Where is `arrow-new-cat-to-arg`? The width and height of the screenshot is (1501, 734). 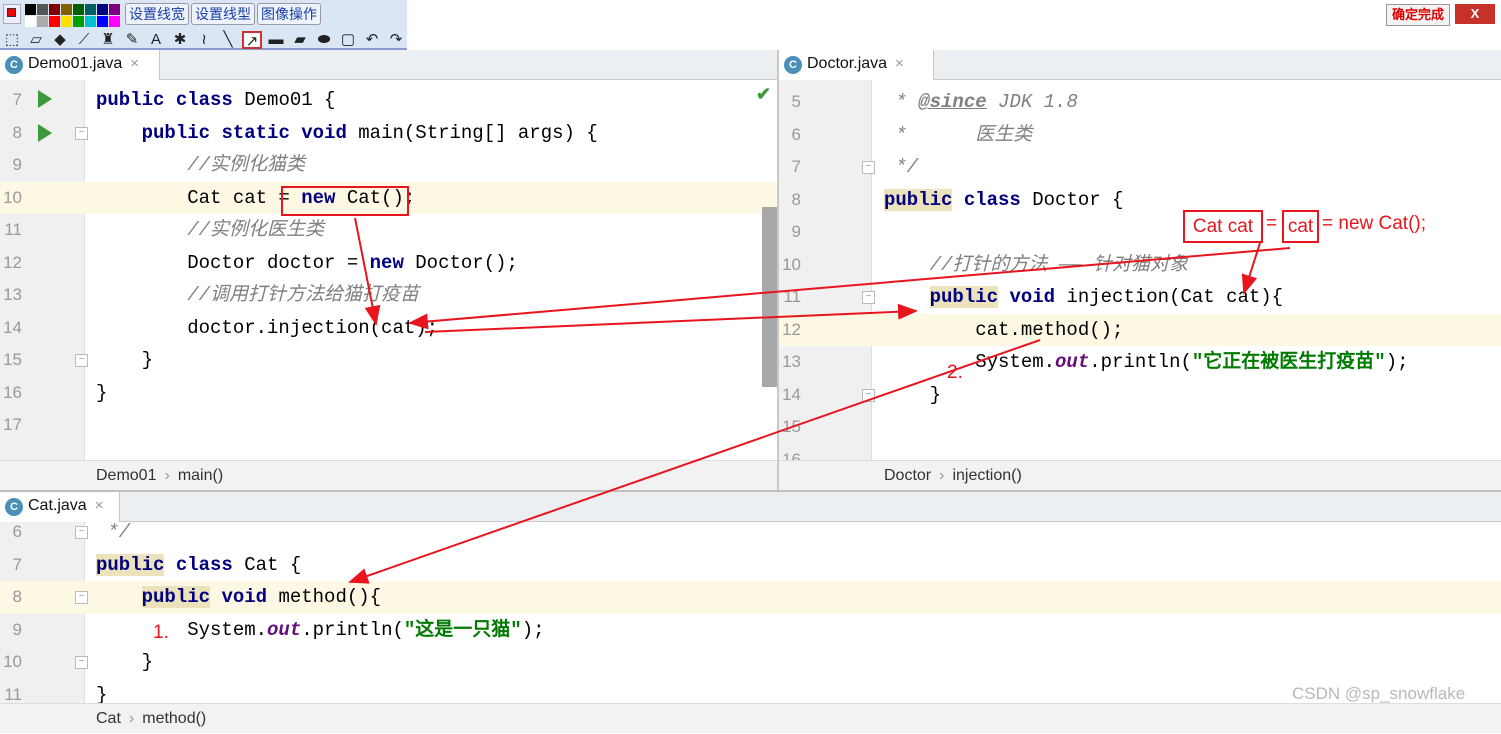
arrow-new-cat-to-arg is located at coordinates (367, 271).